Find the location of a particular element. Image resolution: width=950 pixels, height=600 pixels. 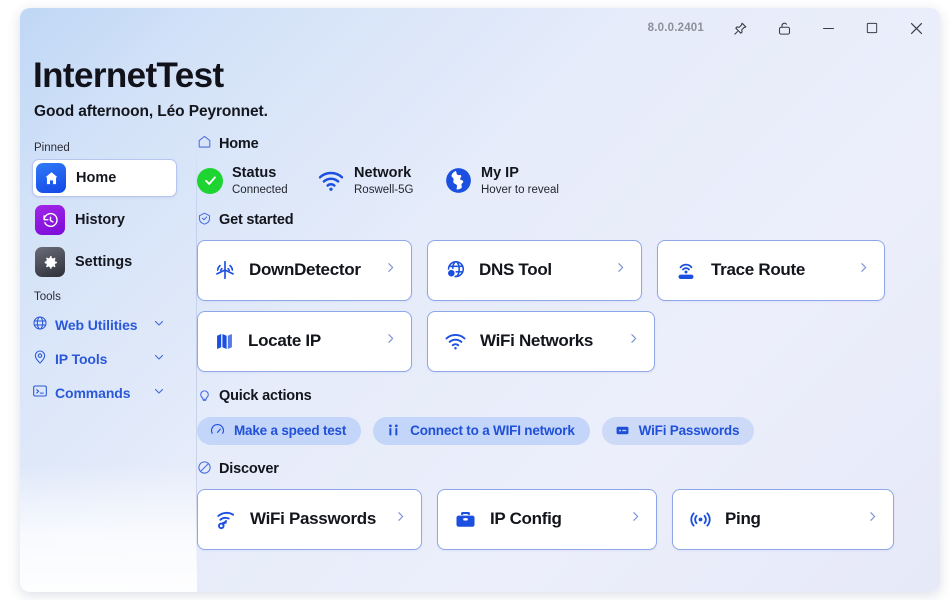

sidebar-item-label: Home is located at coordinates (96, 178).